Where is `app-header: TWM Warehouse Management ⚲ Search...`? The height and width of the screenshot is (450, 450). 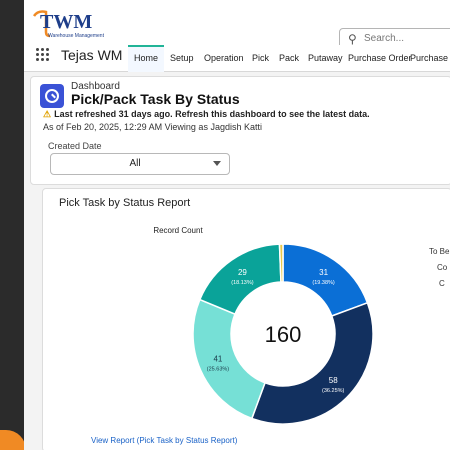 app-header: TWM Warehouse Management ⚲ Search... is located at coordinates (237, 25).